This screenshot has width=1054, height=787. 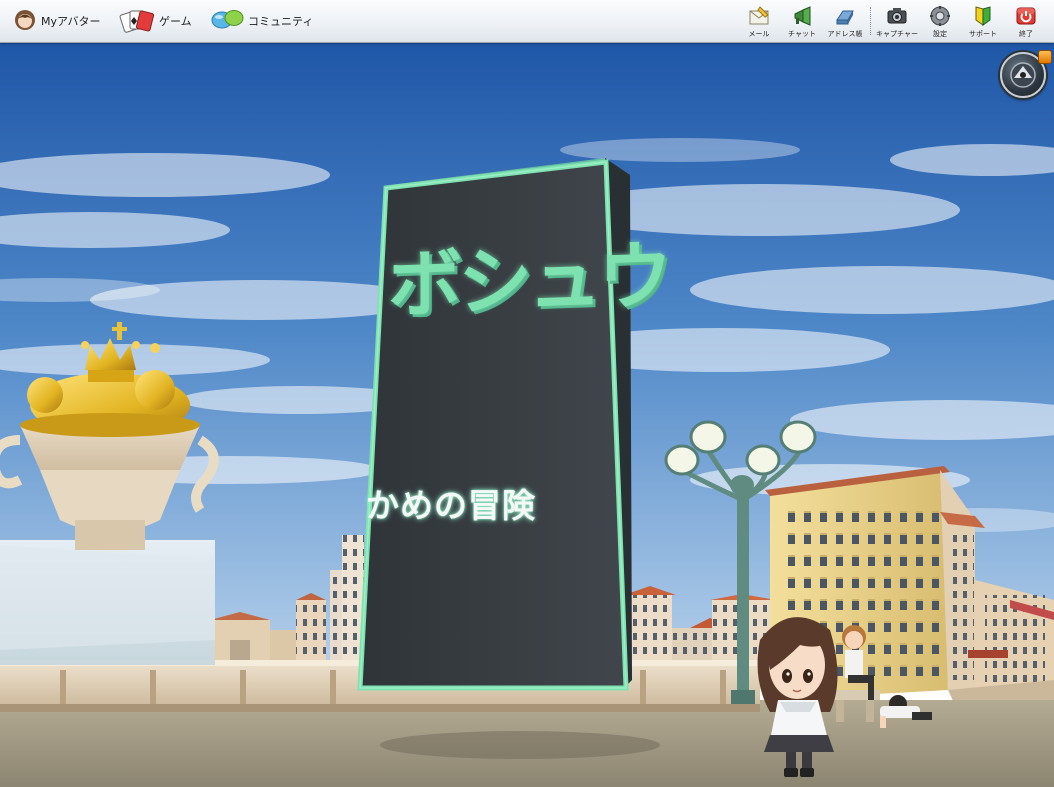 I want to click on nav-game-label: ゲーム, so click(x=175, y=21).